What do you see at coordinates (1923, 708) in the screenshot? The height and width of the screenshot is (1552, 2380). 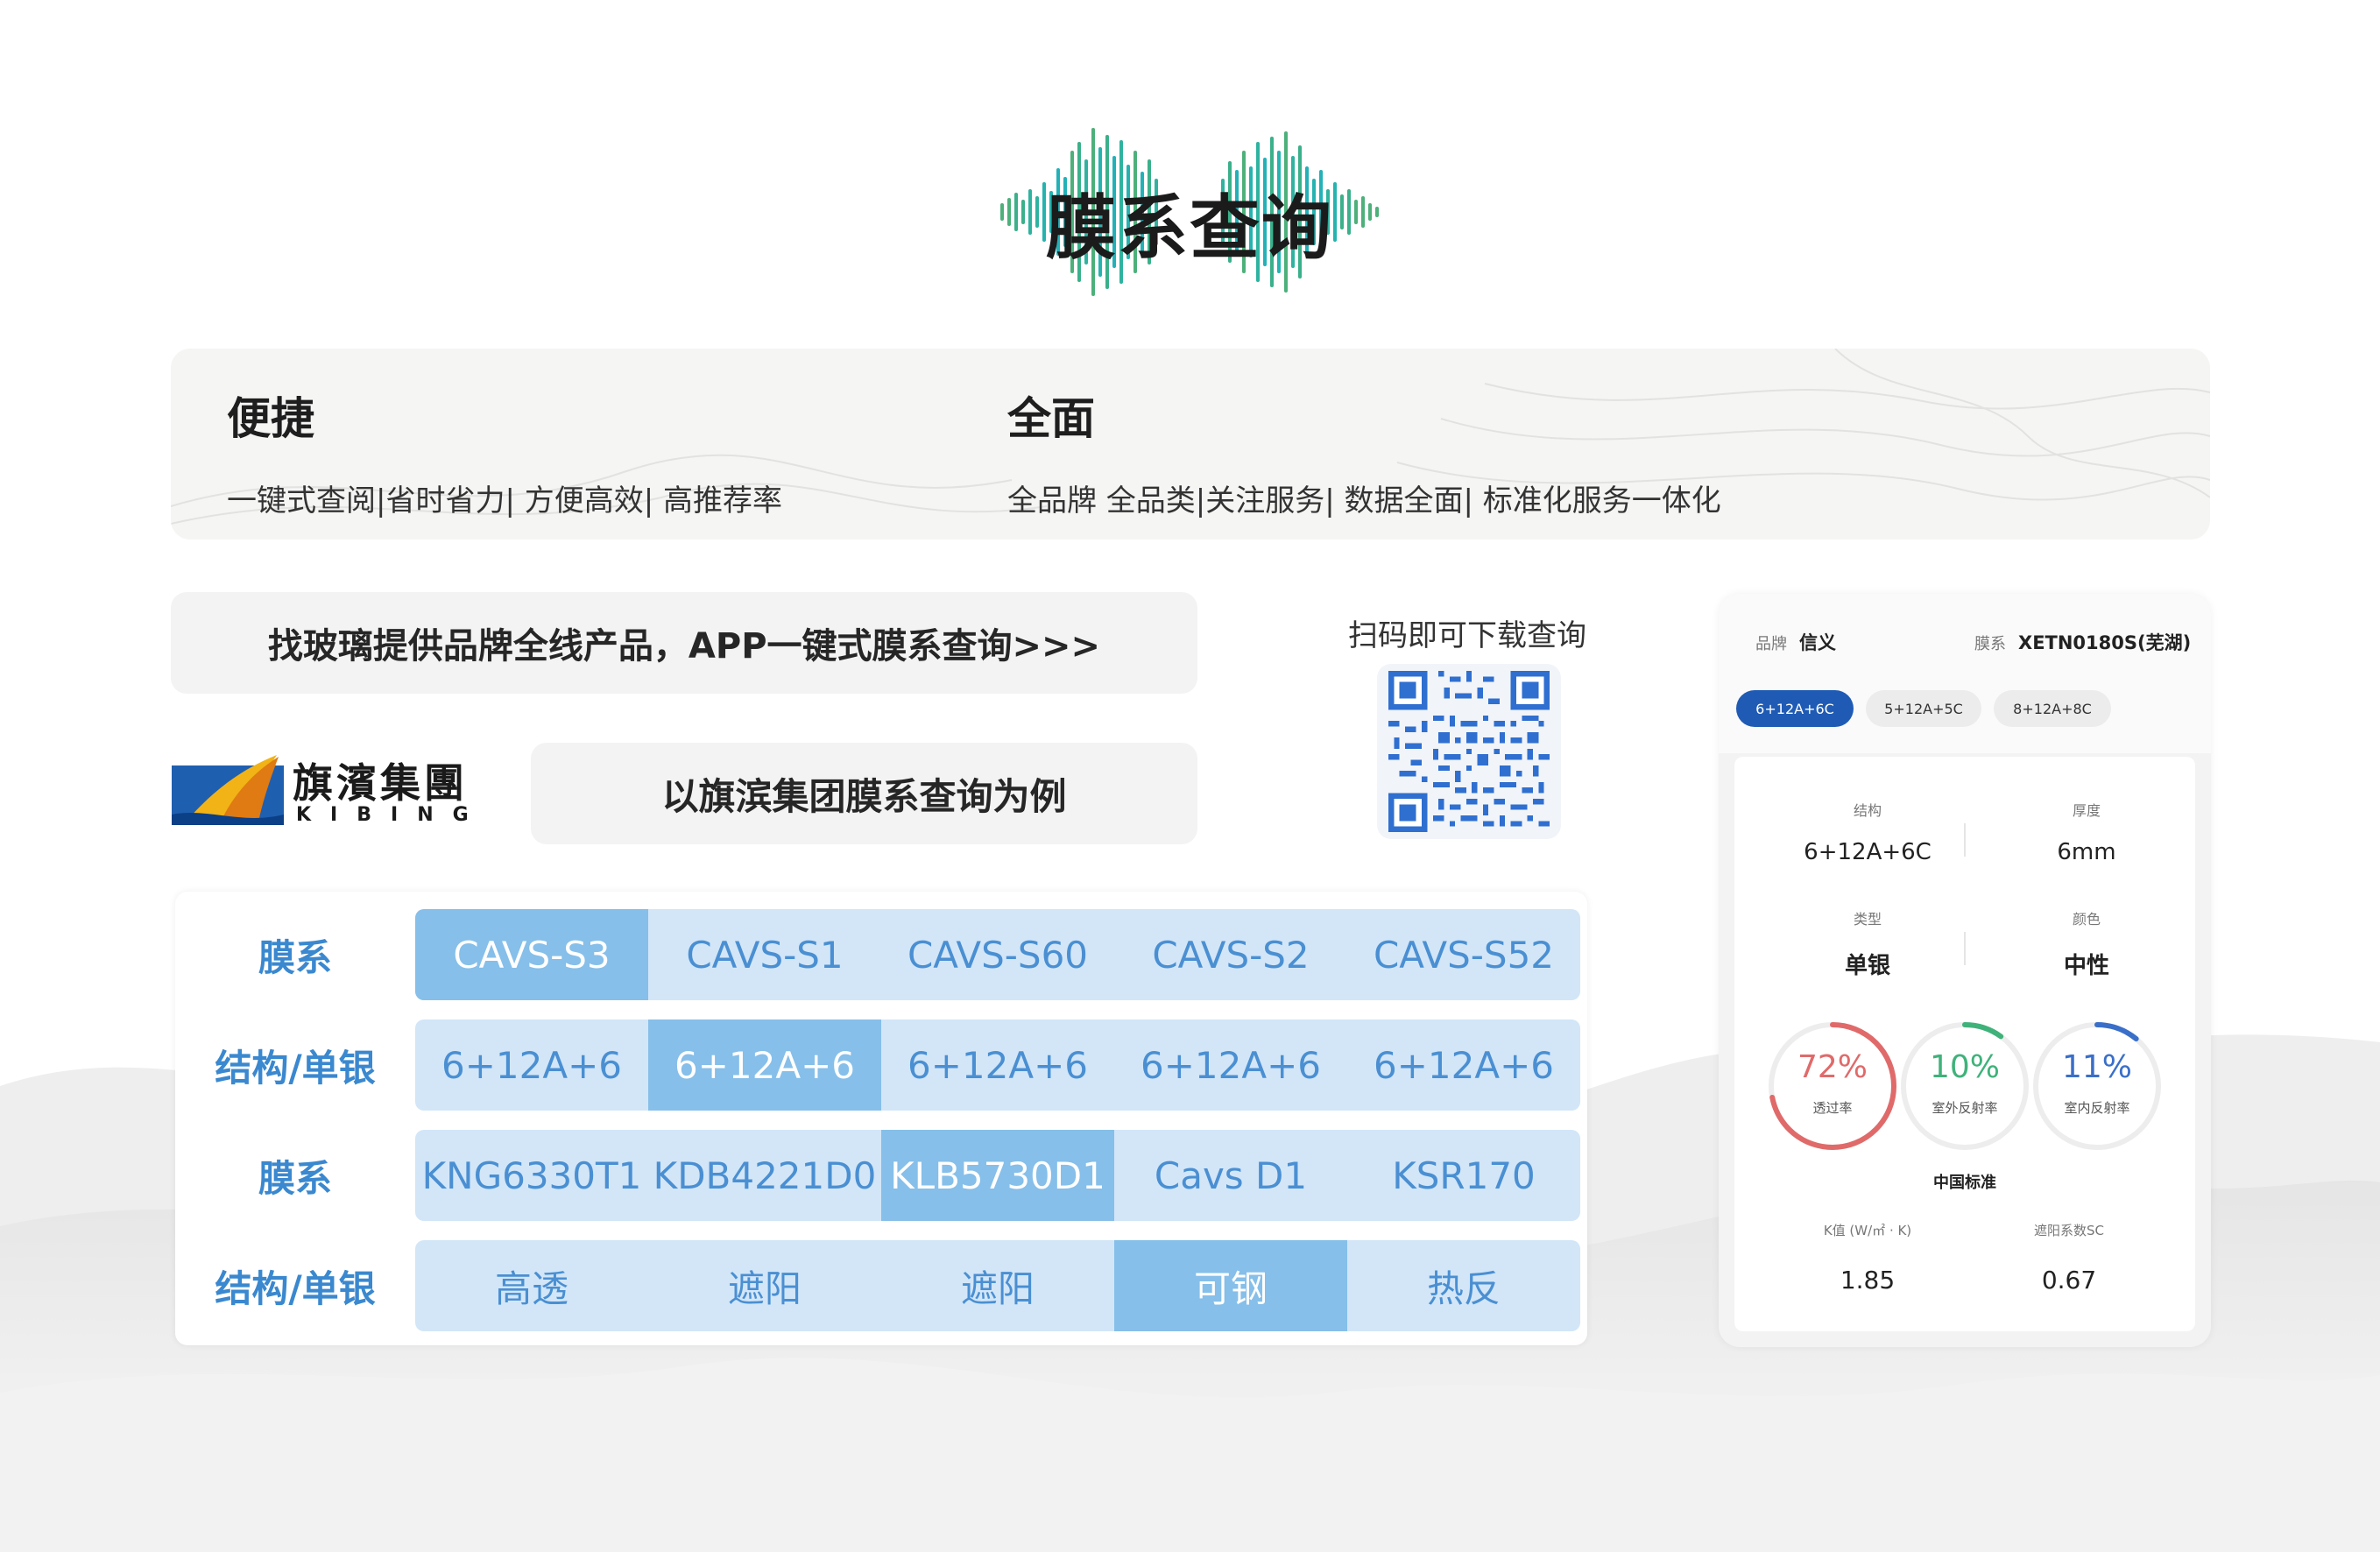 I see `structure-tab: 5+12A+5C` at bounding box center [1923, 708].